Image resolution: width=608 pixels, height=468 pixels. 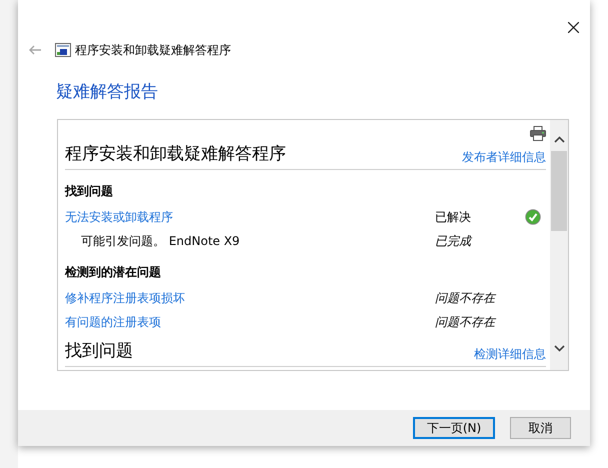 I want to click on page-heading: 疑难解答报告, so click(x=107, y=92).